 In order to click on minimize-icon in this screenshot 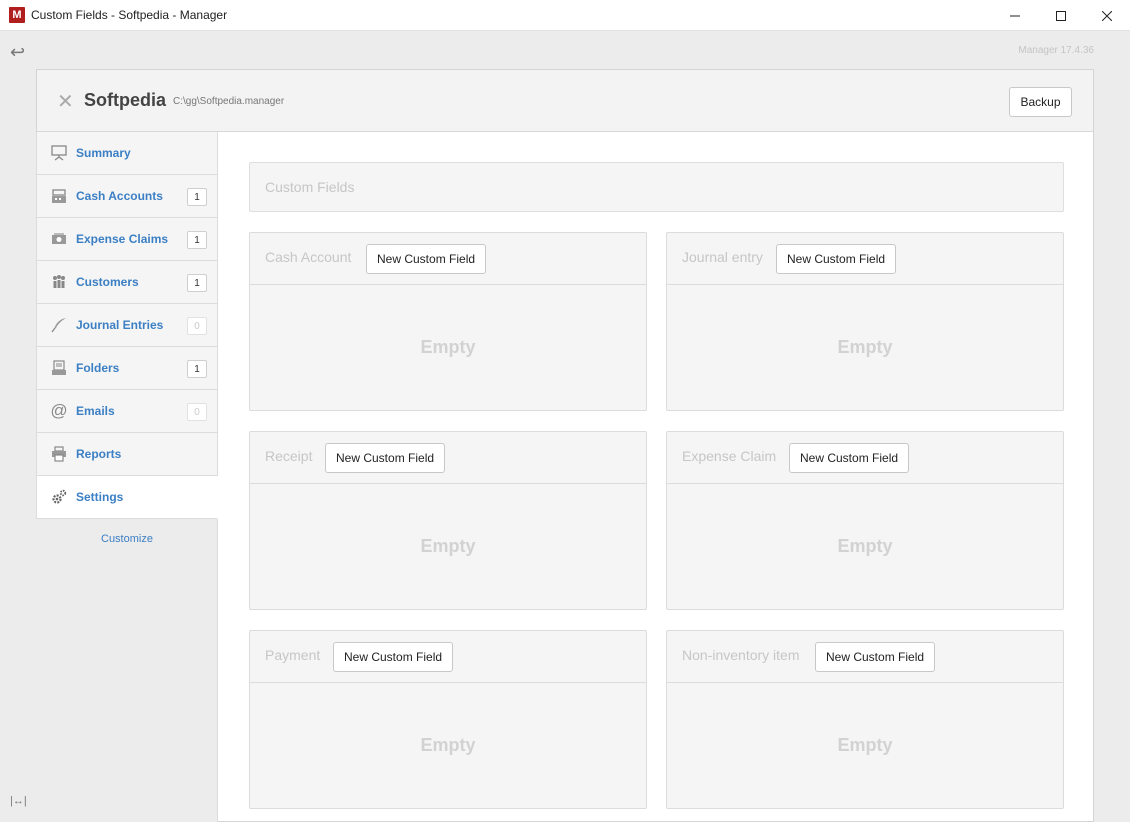, I will do `click(1015, 15)`.